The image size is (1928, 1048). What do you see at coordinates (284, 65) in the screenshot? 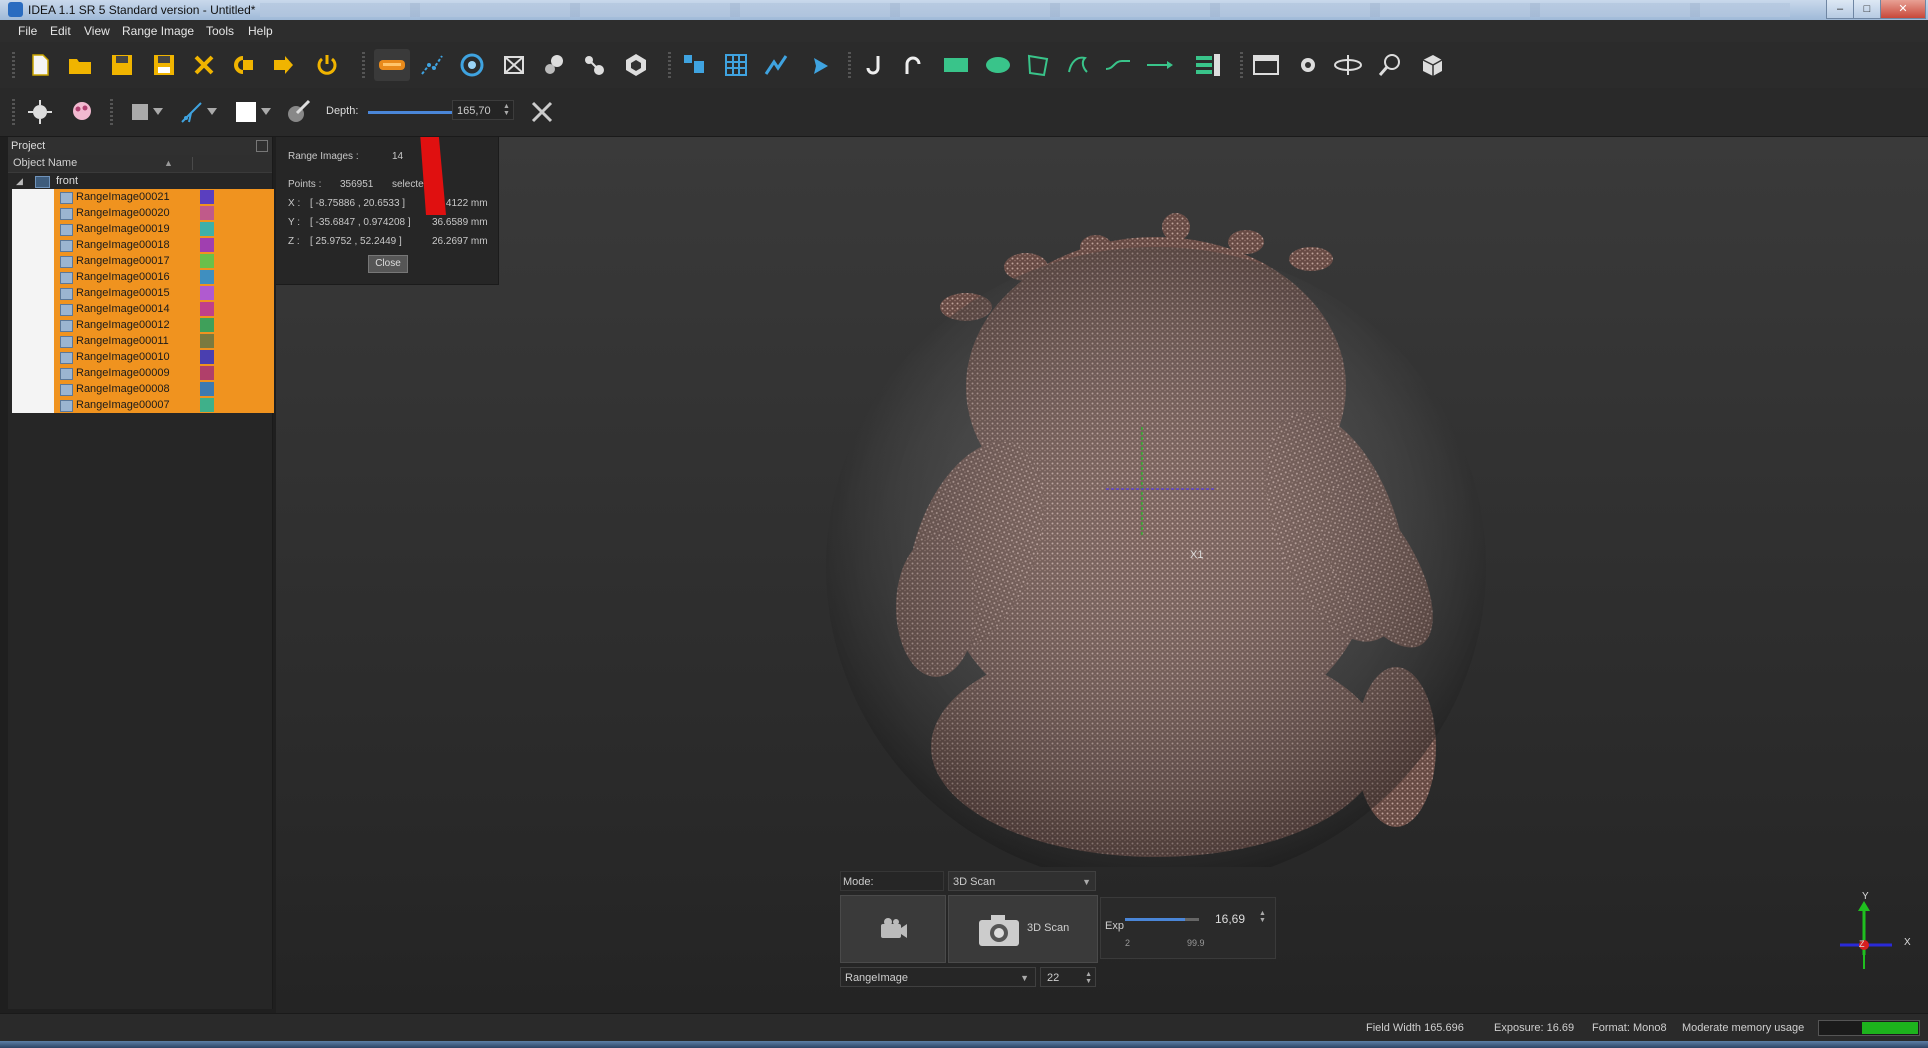
I see `redo-icon` at bounding box center [284, 65].